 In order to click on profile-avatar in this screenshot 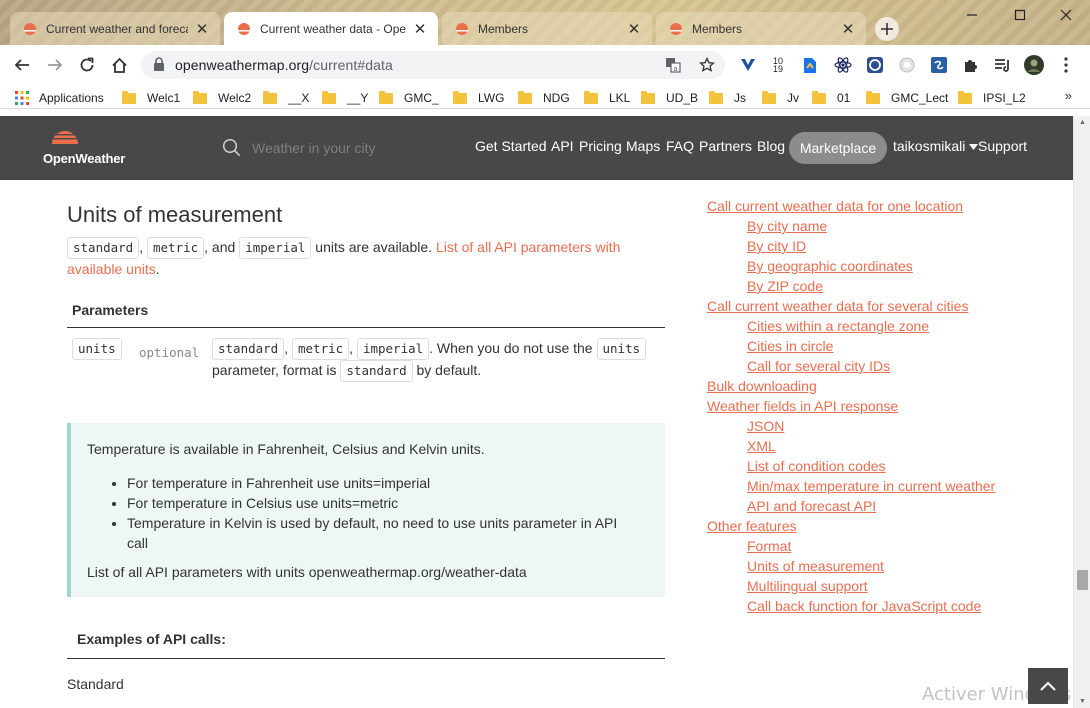, I will do `click(1034, 65)`.